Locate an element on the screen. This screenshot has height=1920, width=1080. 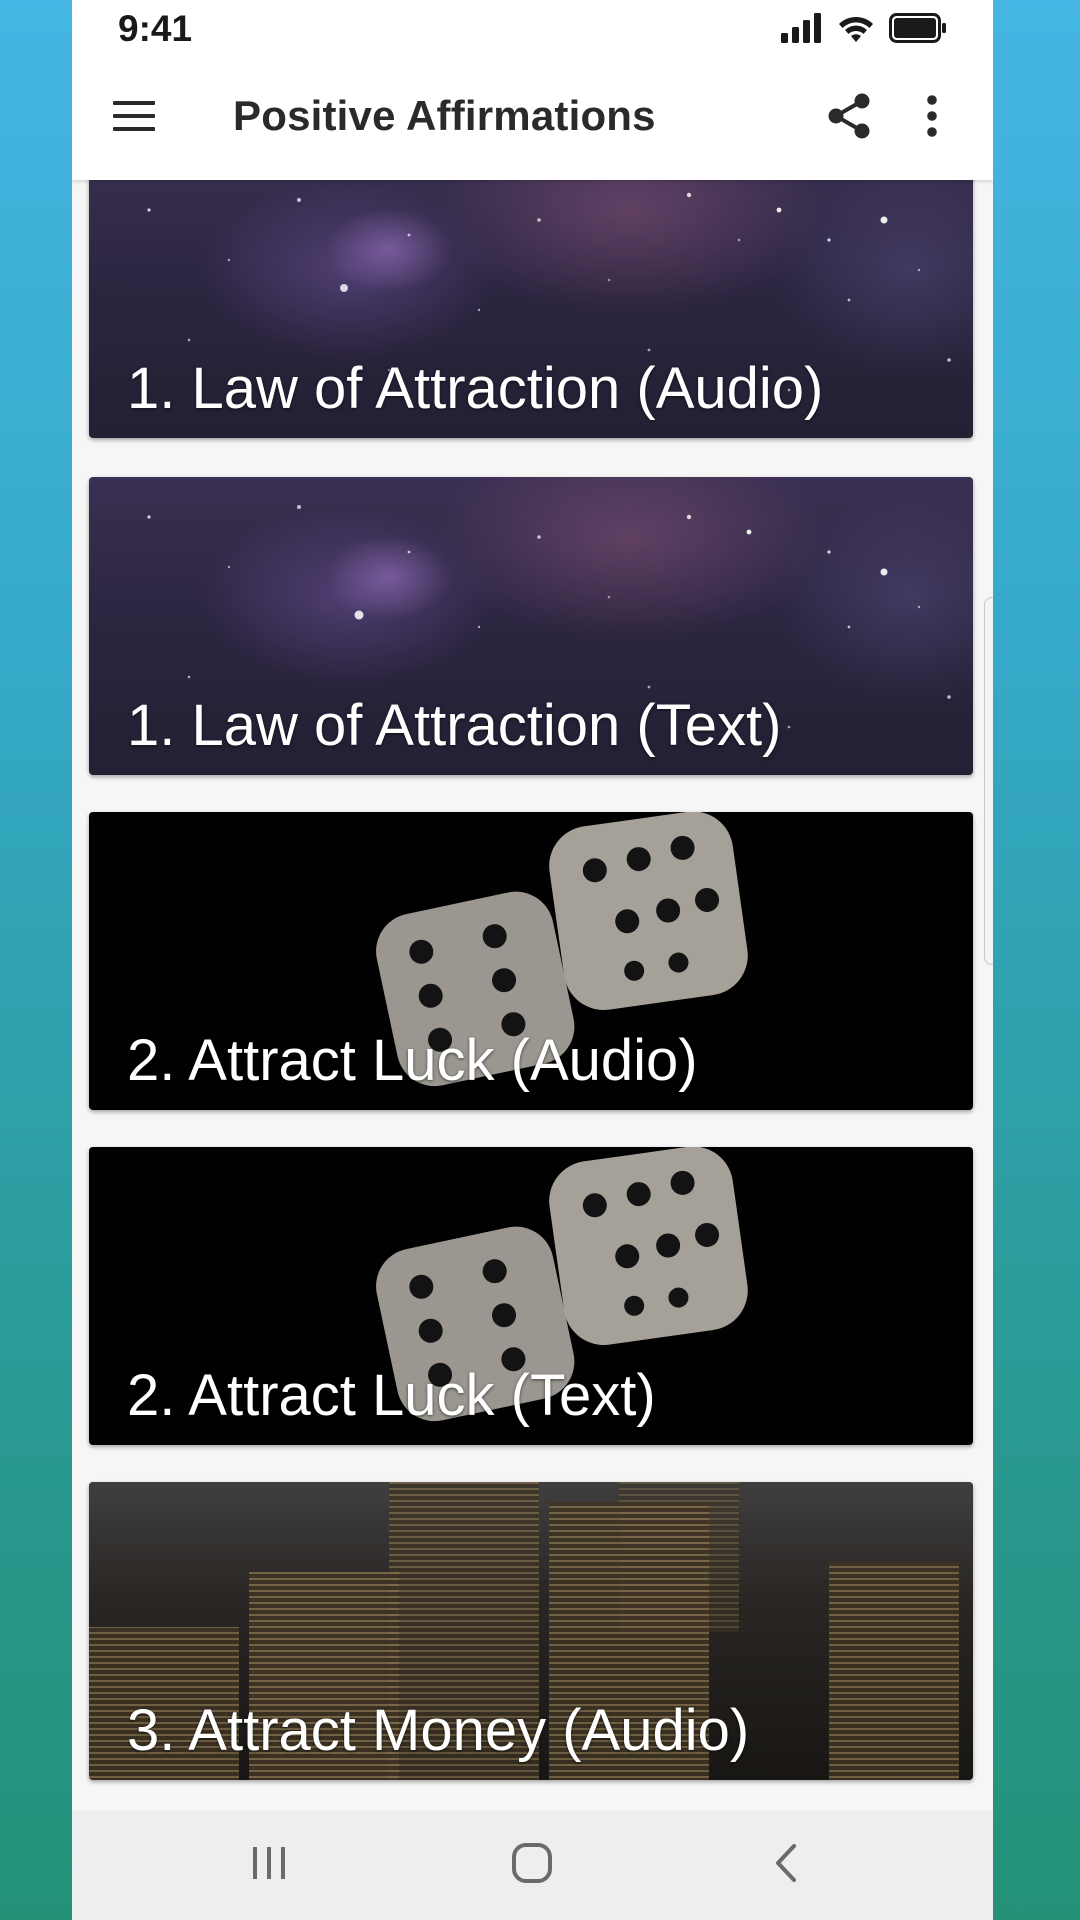
card-title: 2. Attract Luck (Audio) is located at coordinates (412, 1060).